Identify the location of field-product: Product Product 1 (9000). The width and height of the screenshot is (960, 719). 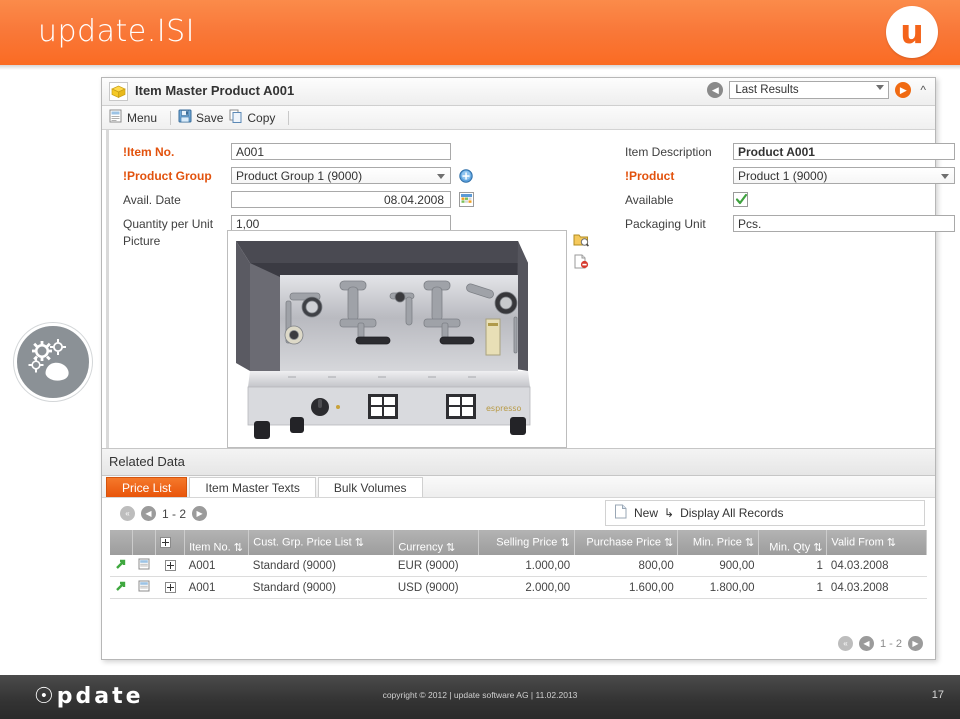
(792, 175).